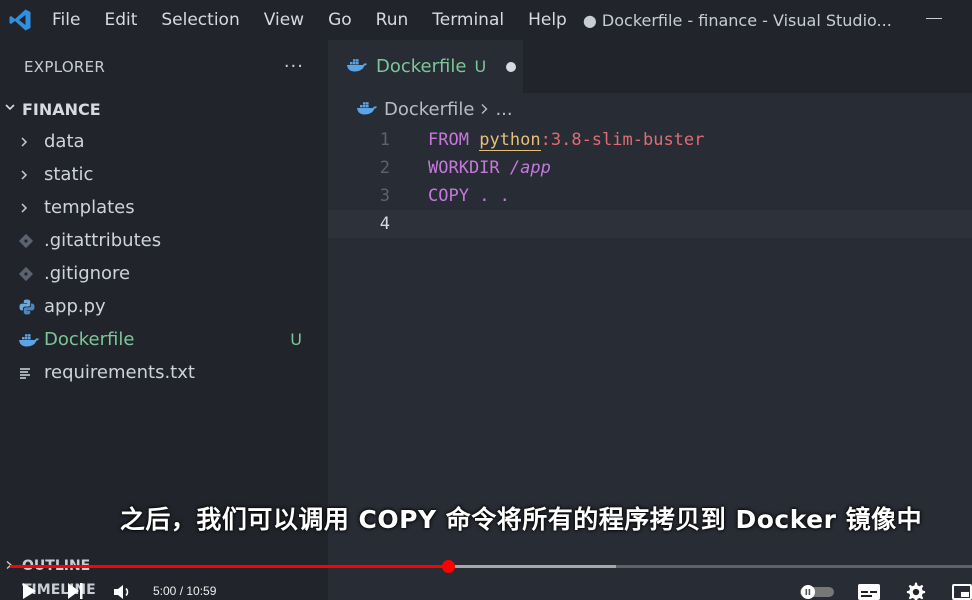 This screenshot has width=972, height=600. What do you see at coordinates (284, 20) in the screenshot?
I see `menu-view: View` at bounding box center [284, 20].